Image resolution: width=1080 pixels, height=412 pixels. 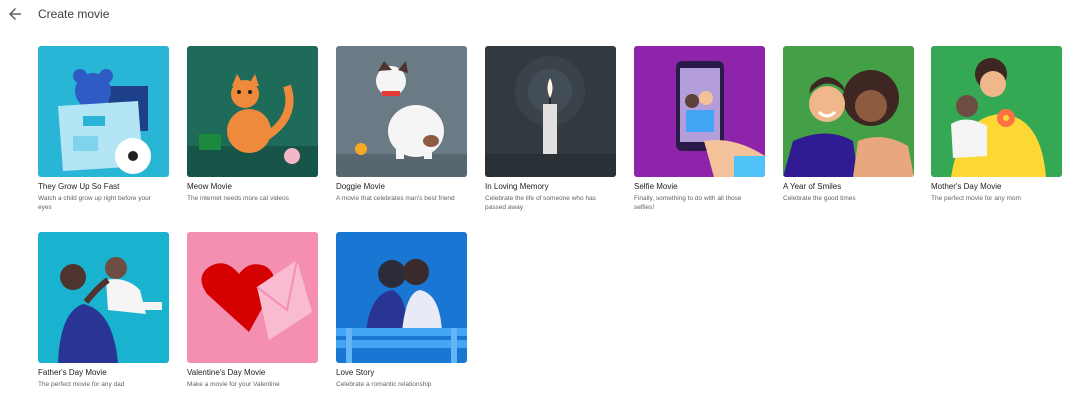 What do you see at coordinates (226, 372) in the screenshot?
I see `card-title: Valentine's Day Movie` at bounding box center [226, 372].